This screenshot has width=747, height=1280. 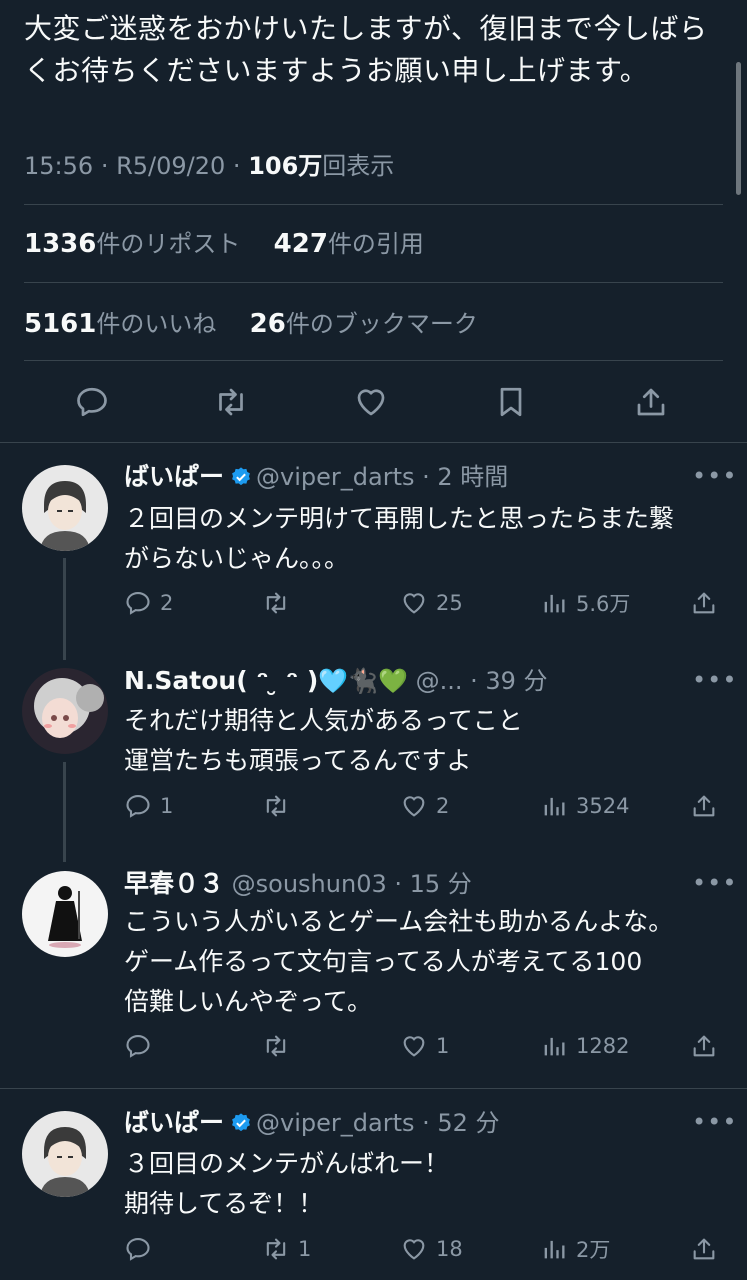 What do you see at coordinates (363, 324) in the screenshot?
I see `bookmarks-link: 26件のブックマーク` at bounding box center [363, 324].